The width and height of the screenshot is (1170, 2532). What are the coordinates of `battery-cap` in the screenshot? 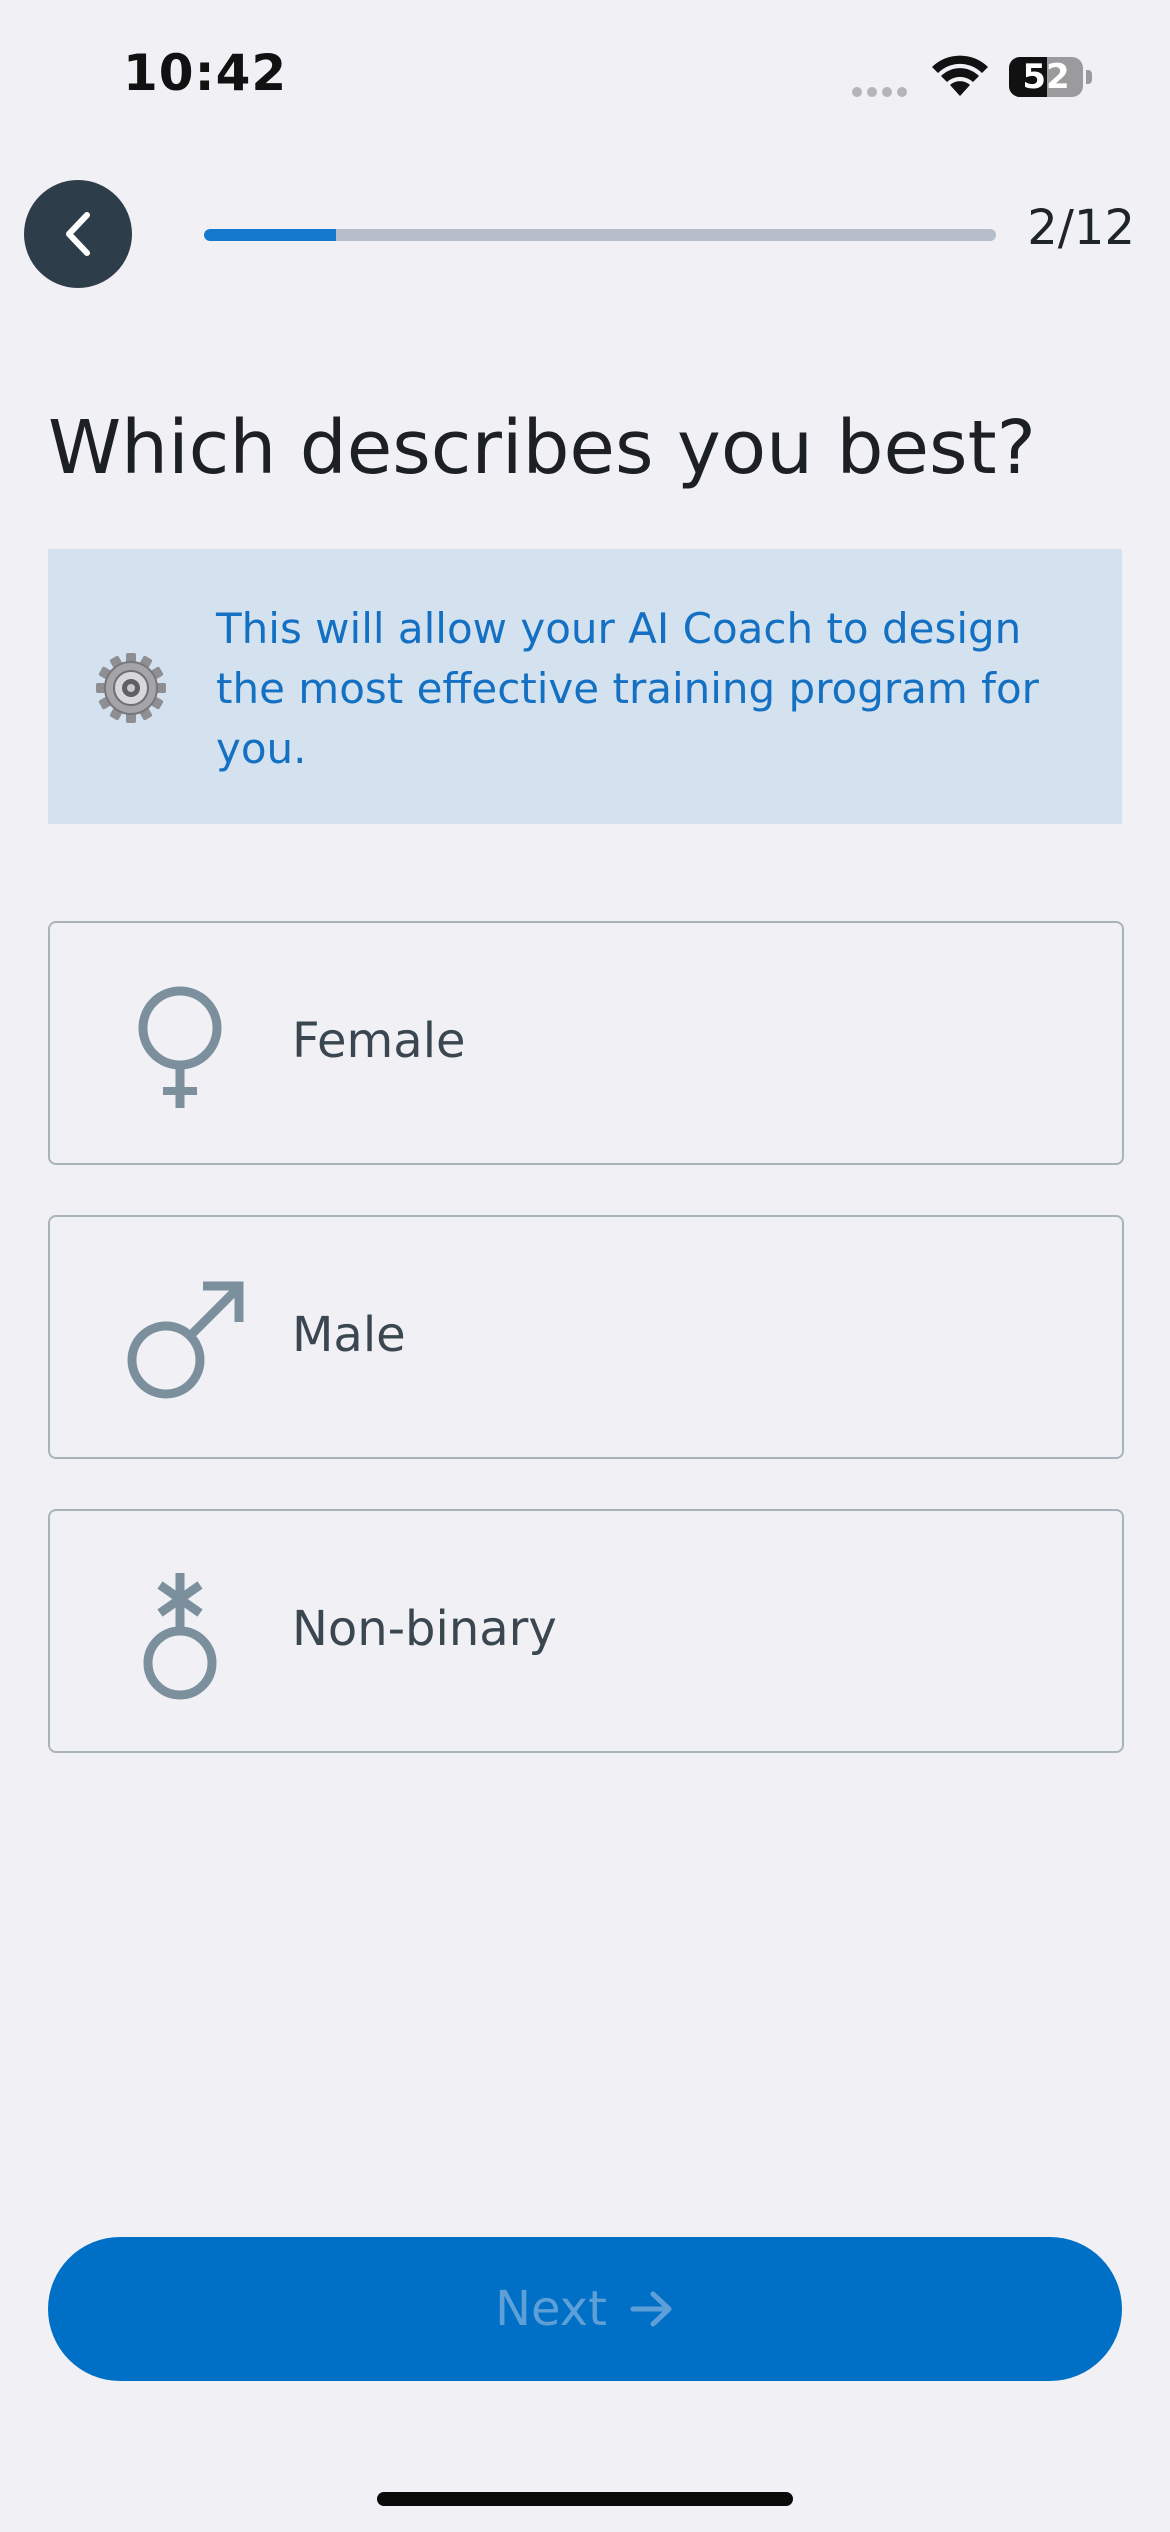 It's located at (1089, 77).